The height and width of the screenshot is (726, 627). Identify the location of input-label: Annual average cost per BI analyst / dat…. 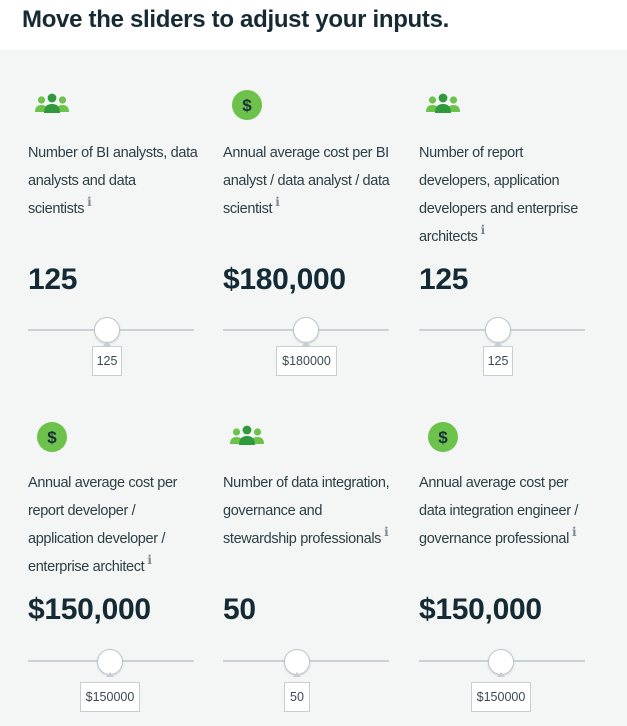
(306, 181).